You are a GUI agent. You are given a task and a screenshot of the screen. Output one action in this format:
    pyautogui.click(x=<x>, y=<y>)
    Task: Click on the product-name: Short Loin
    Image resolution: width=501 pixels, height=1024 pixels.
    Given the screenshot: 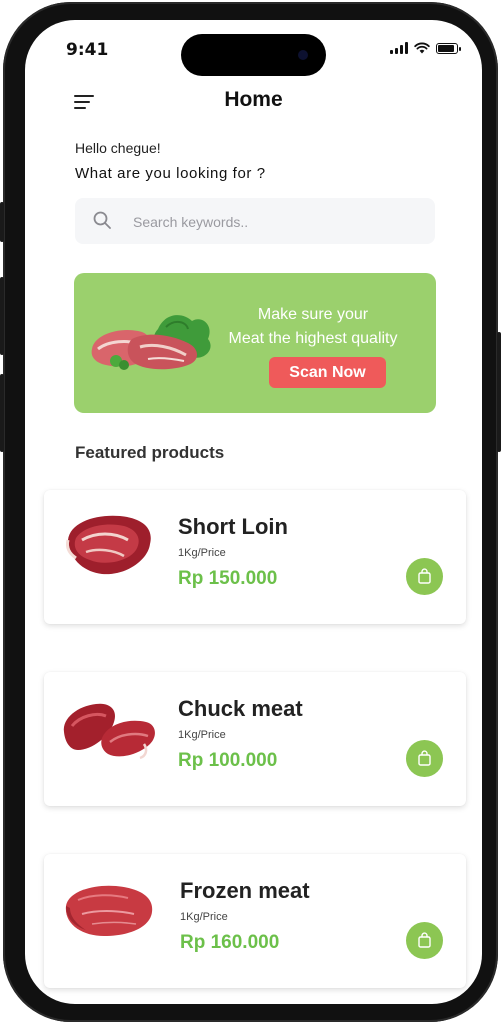 What is the action you would take?
    pyautogui.click(x=233, y=526)
    